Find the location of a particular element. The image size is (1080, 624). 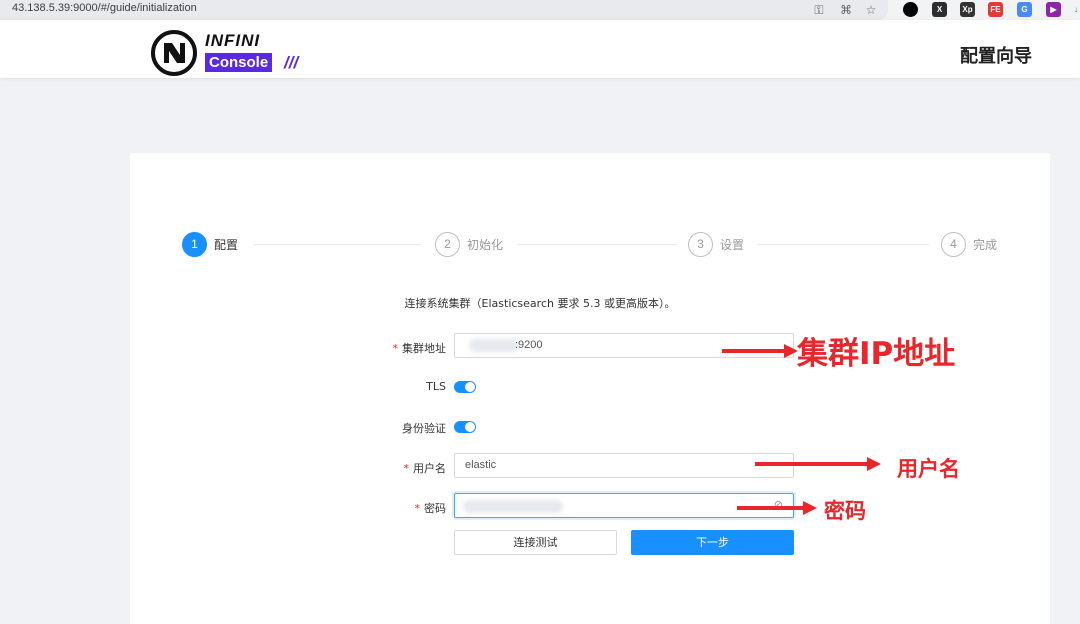

tls-toggle is located at coordinates (465, 387).